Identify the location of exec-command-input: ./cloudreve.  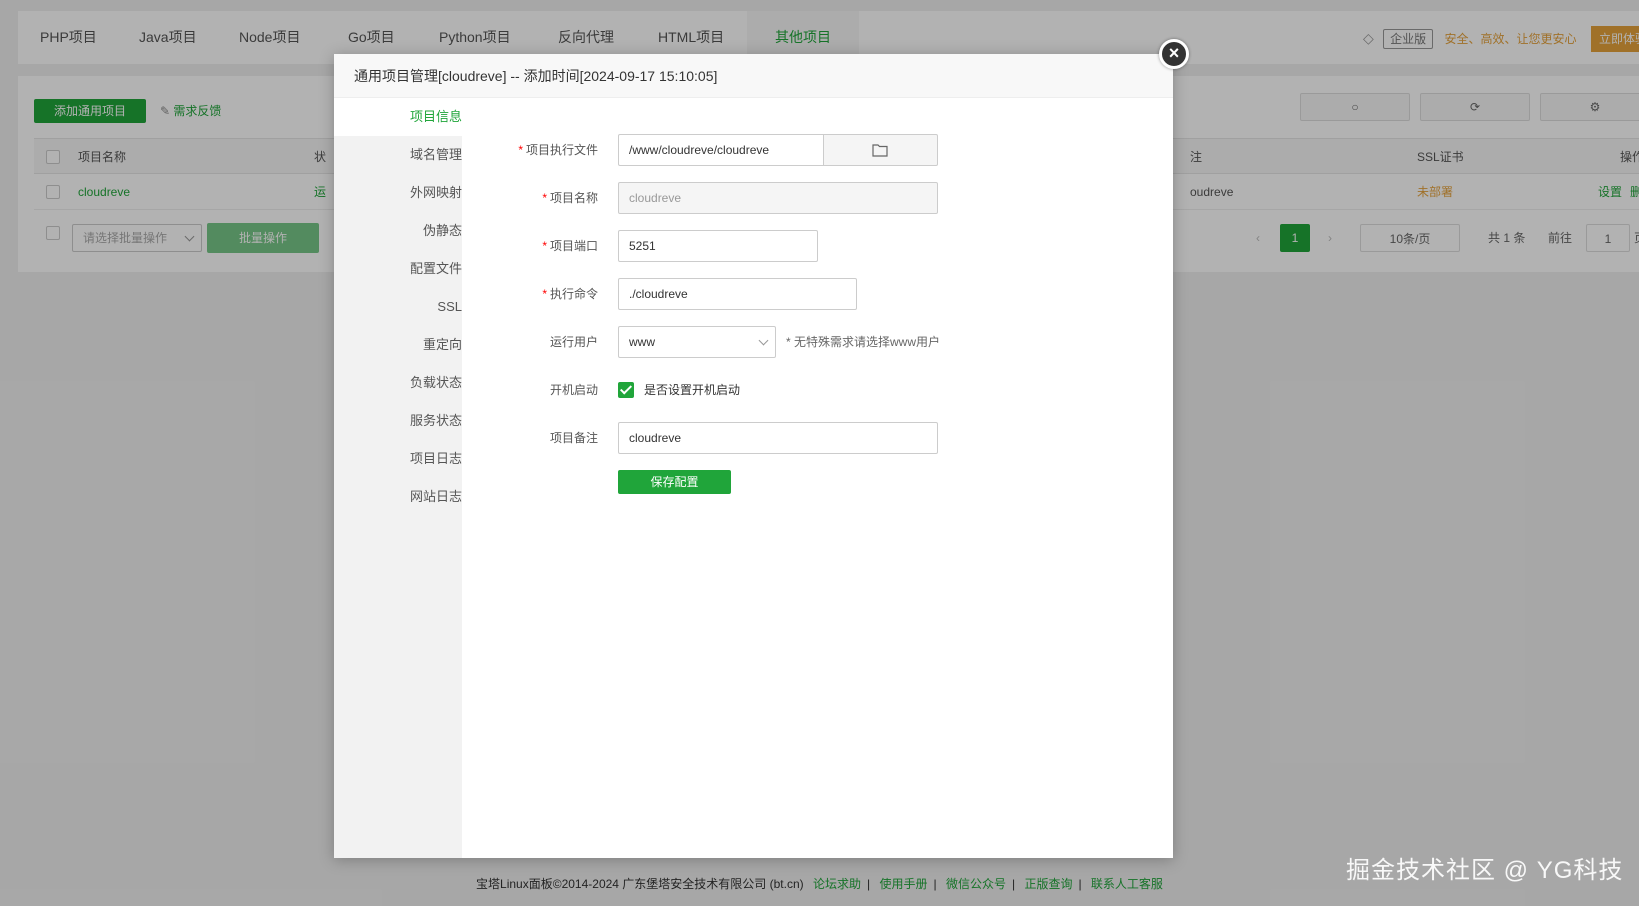
(737, 294).